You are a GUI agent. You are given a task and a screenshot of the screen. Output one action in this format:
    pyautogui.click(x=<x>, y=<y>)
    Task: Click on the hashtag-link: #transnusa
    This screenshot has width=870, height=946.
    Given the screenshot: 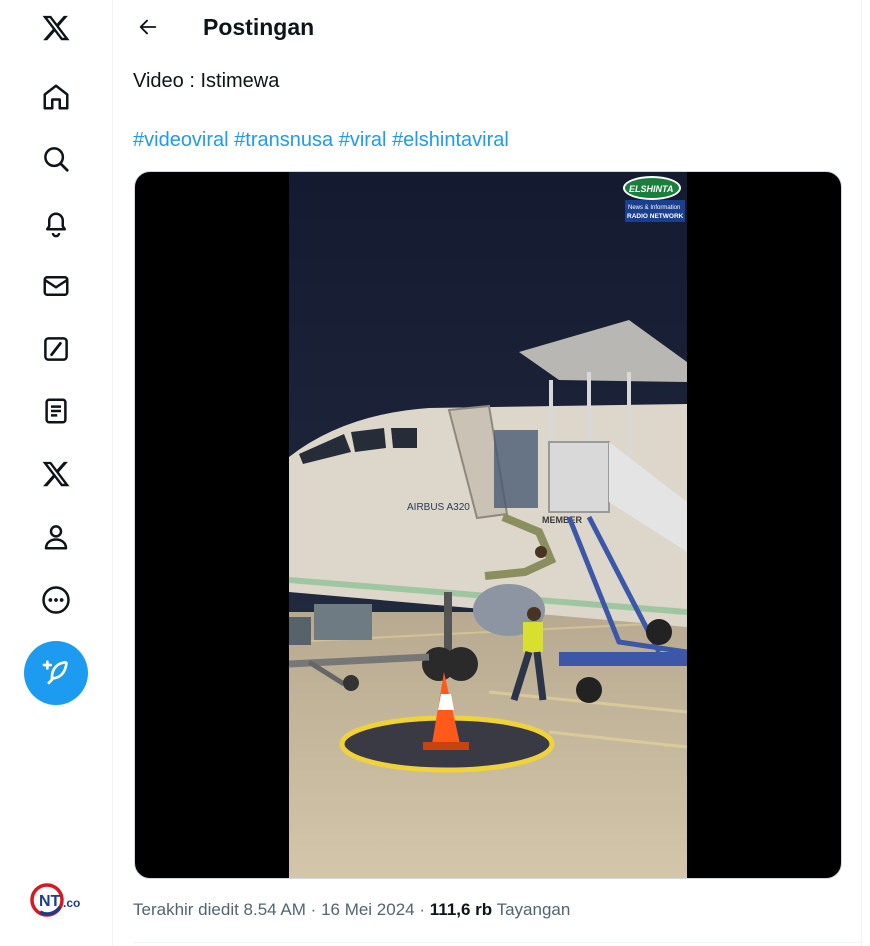 What is the action you would take?
    pyautogui.click(x=283, y=140)
    